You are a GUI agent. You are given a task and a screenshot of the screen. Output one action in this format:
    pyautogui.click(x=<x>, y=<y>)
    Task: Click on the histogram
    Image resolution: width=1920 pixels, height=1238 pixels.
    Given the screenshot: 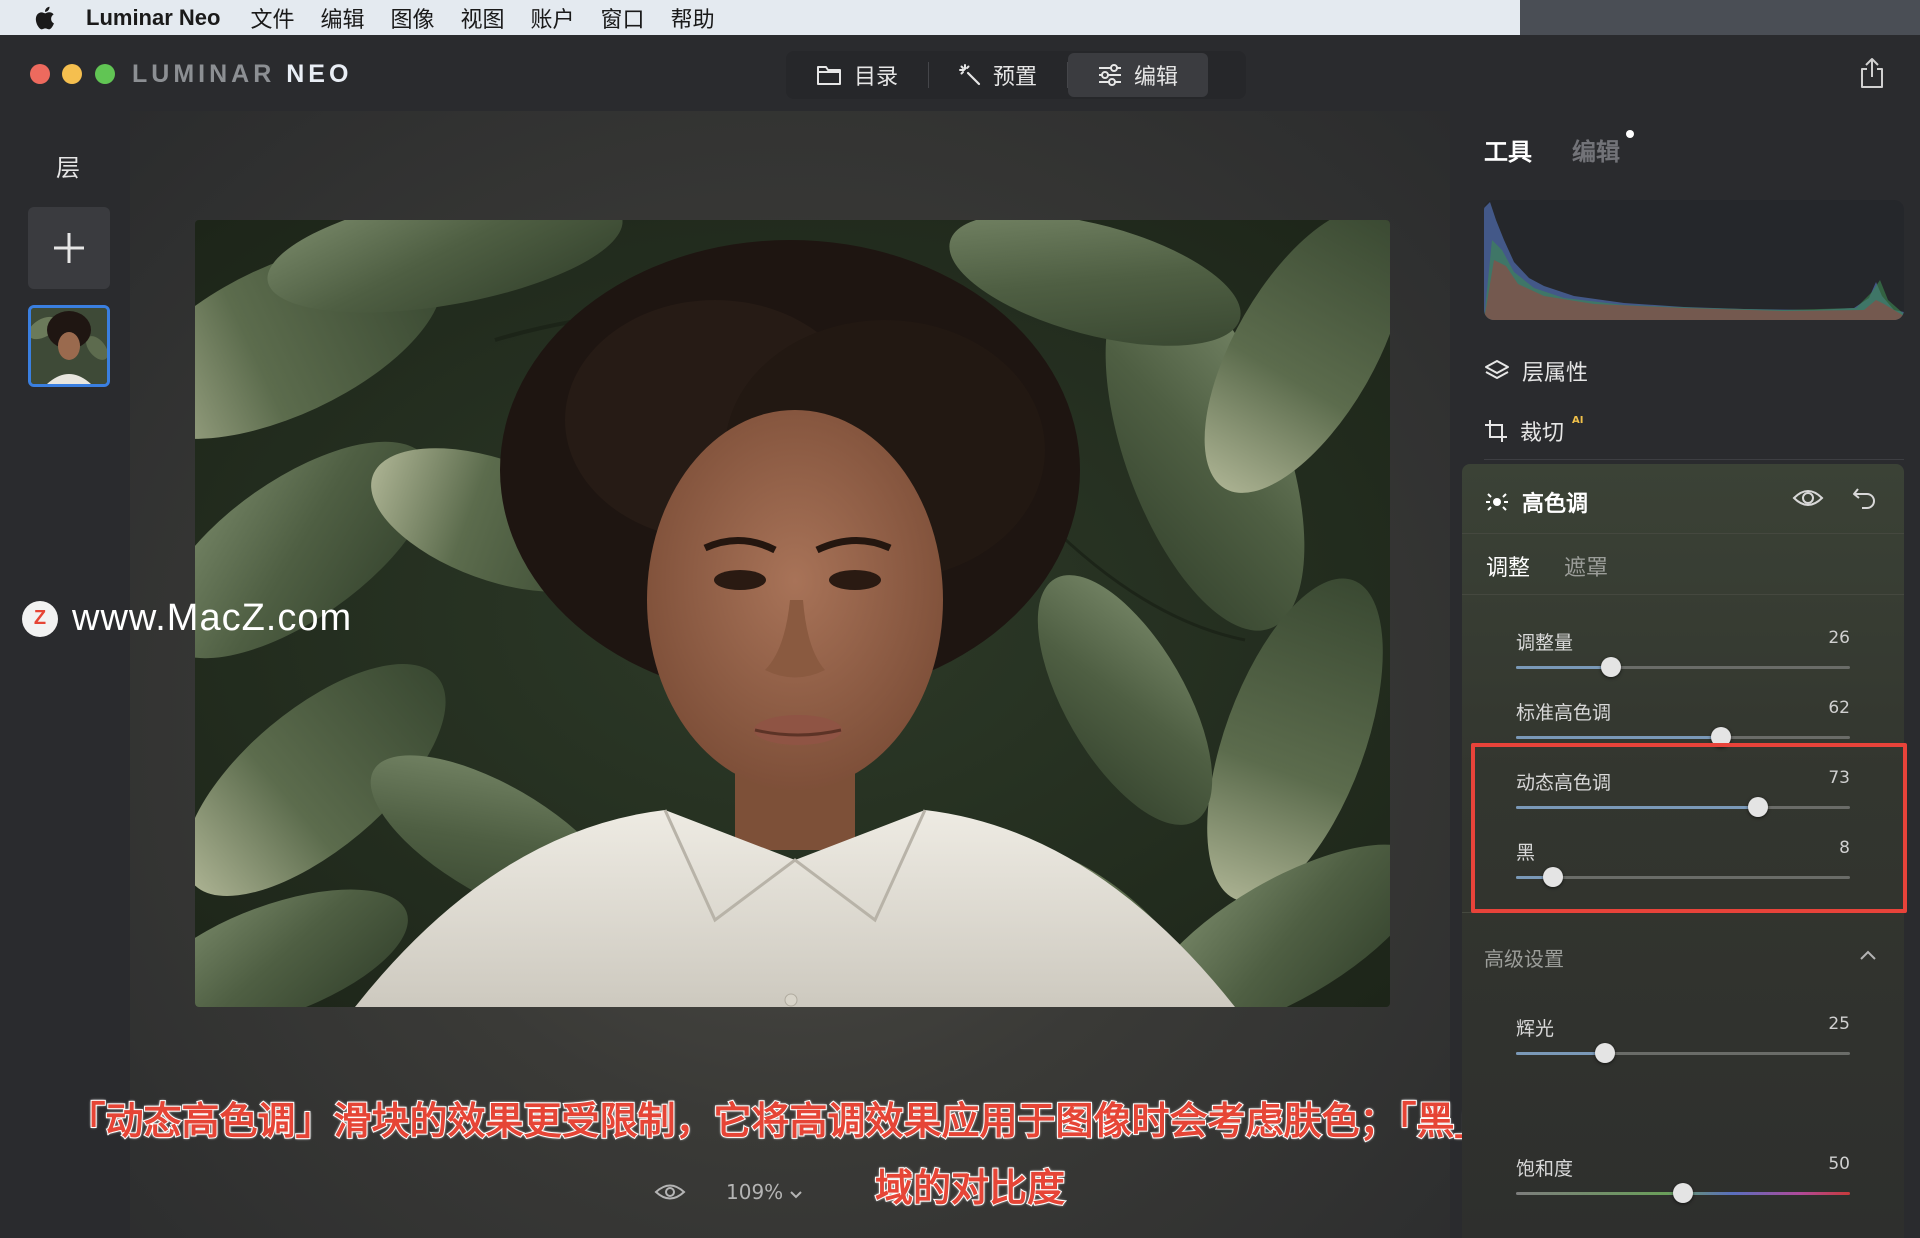 What is the action you would take?
    pyautogui.click(x=1694, y=260)
    